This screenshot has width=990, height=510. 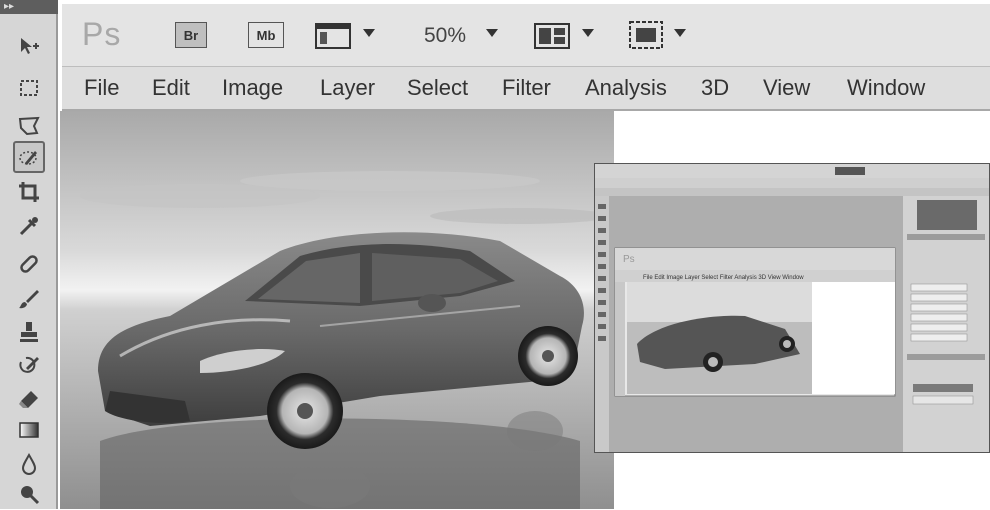 What do you see at coordinates (369, 33) in the screenshot?
I see `view-extras-dropdown-icon` at bounding box center [369, 33].